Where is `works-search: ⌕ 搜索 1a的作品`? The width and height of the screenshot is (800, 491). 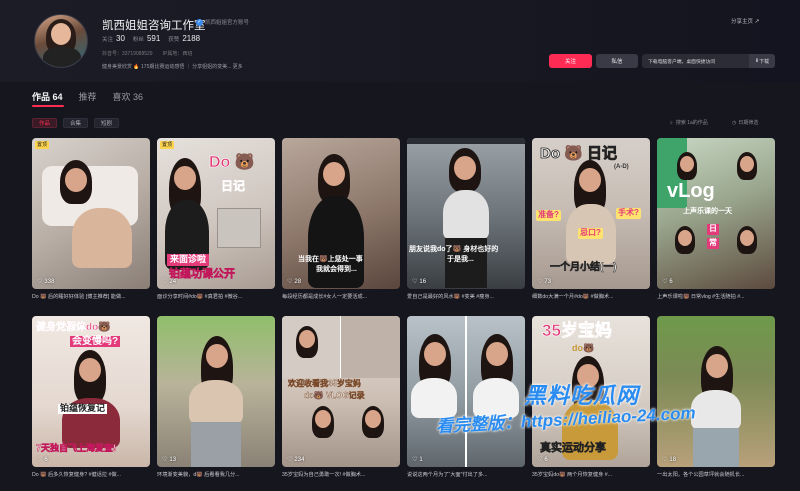
works-search: ⌕ 搜索 1a的作品 is located at coordinates (689, 123).